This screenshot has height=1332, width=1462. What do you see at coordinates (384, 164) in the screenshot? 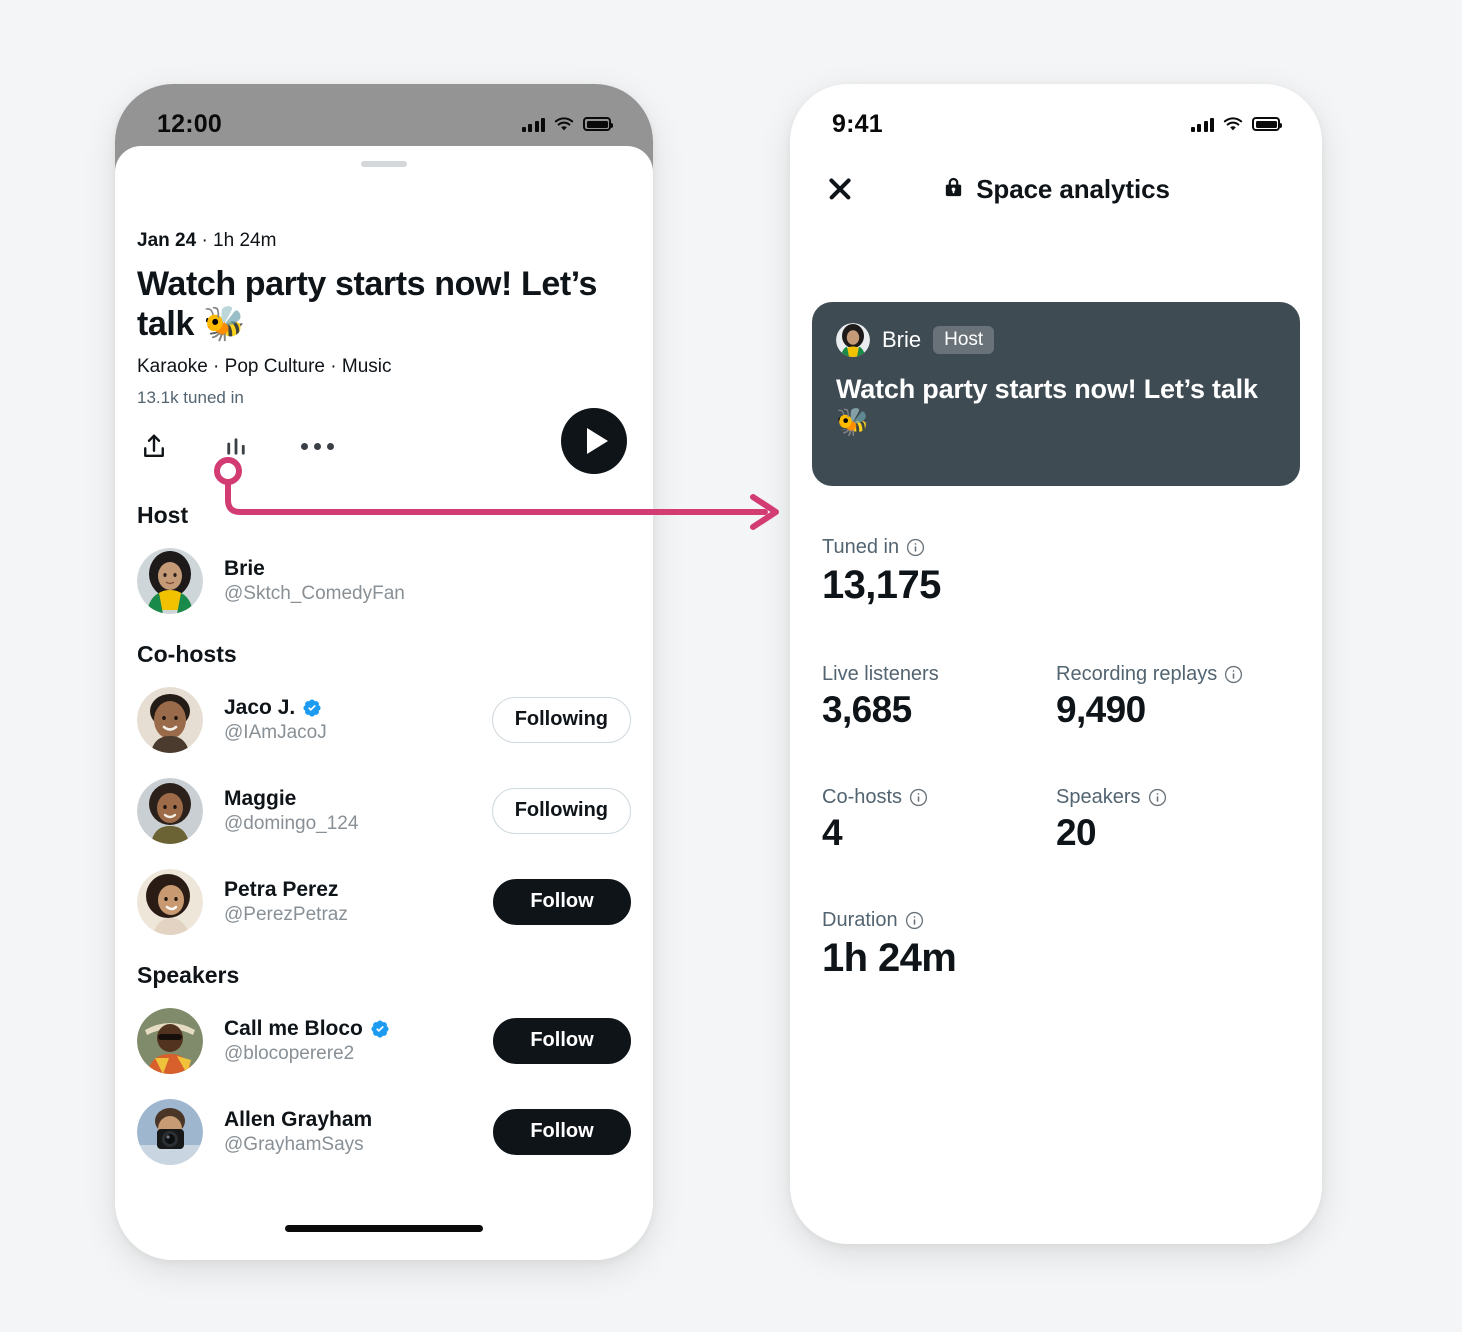
I see `sheet-grabber` at bounding box center [384, 164].